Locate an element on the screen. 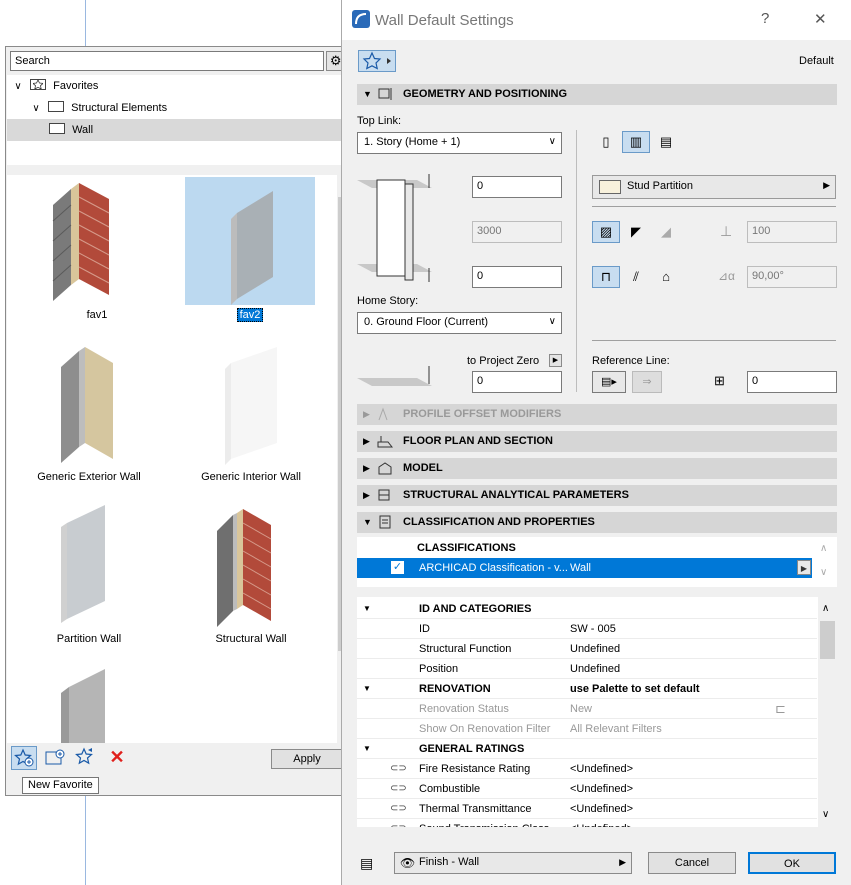 Image resolution: width=851 pixels, height=885 pixels. group-general-ratings: ▼ GENERAL RATINGS is located at coordinates (587, 749).